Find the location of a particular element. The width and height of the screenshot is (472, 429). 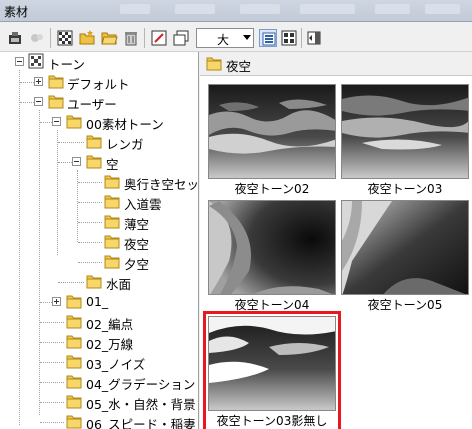

current-folder-label: 夜空 is located at coordinates (239, 66).